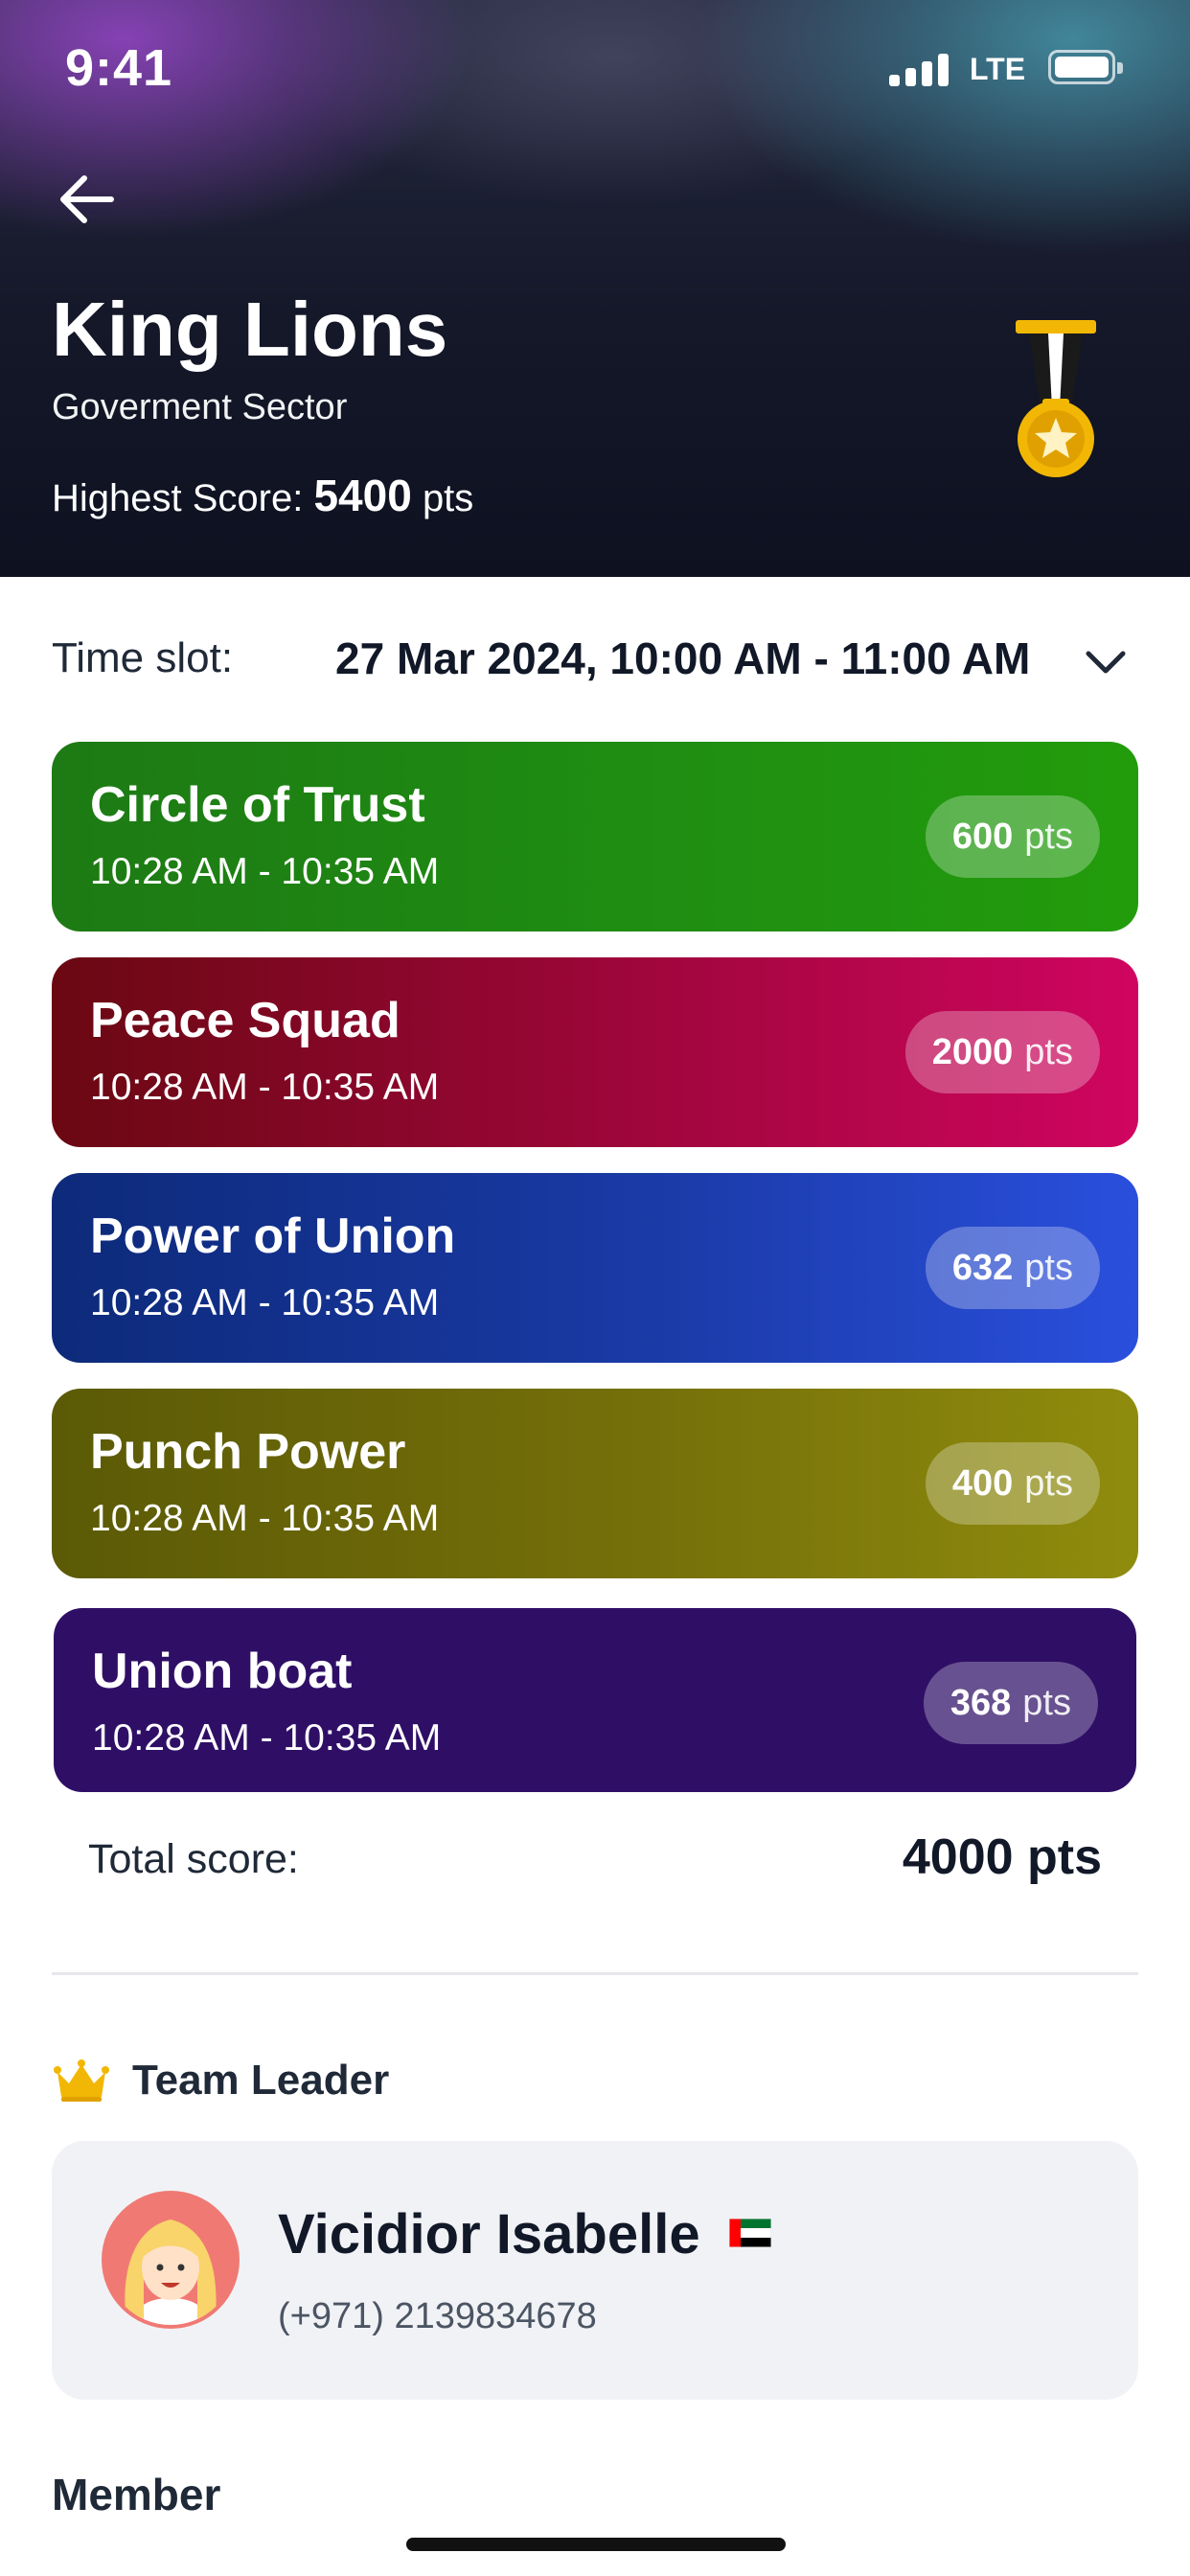  I want to click on points-badge: 600 pts, so click(1013, 836).